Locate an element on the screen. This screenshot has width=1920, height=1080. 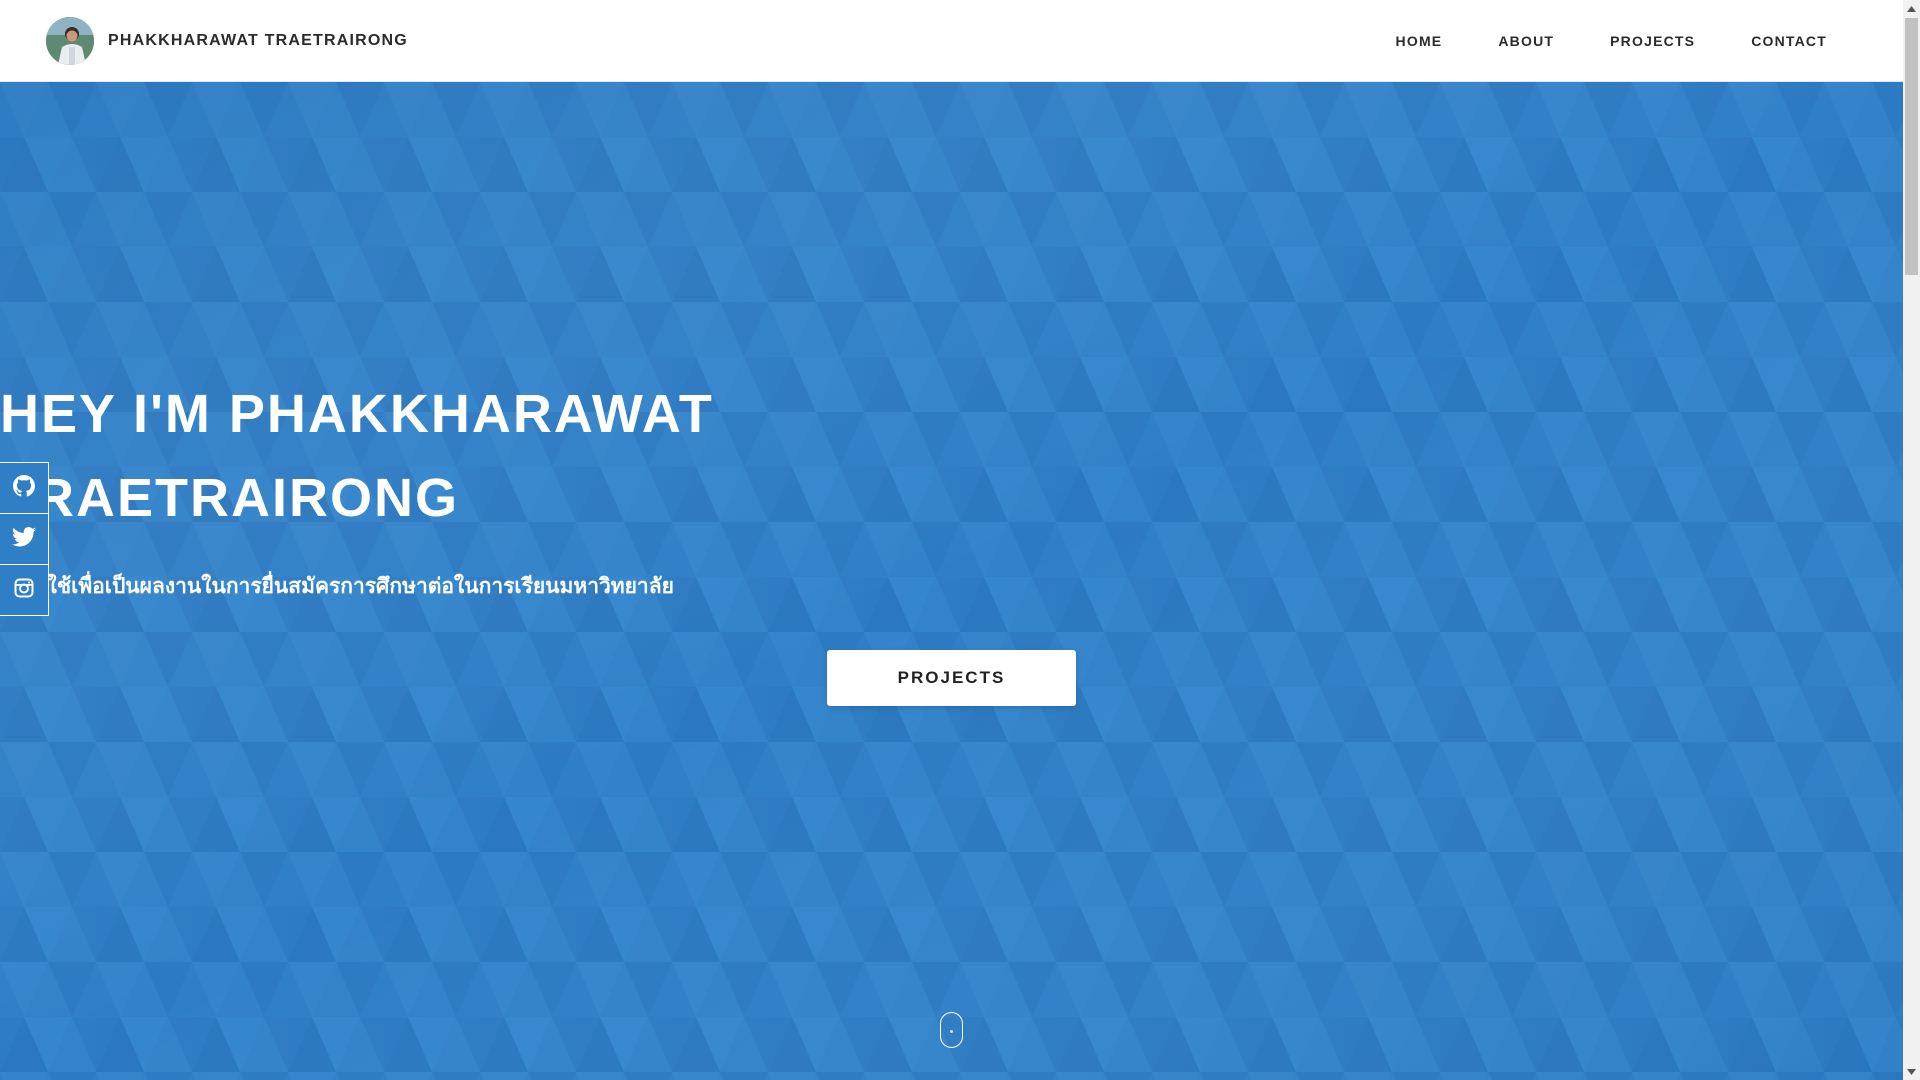
instagram-icon is located at coordinates (24, 590).